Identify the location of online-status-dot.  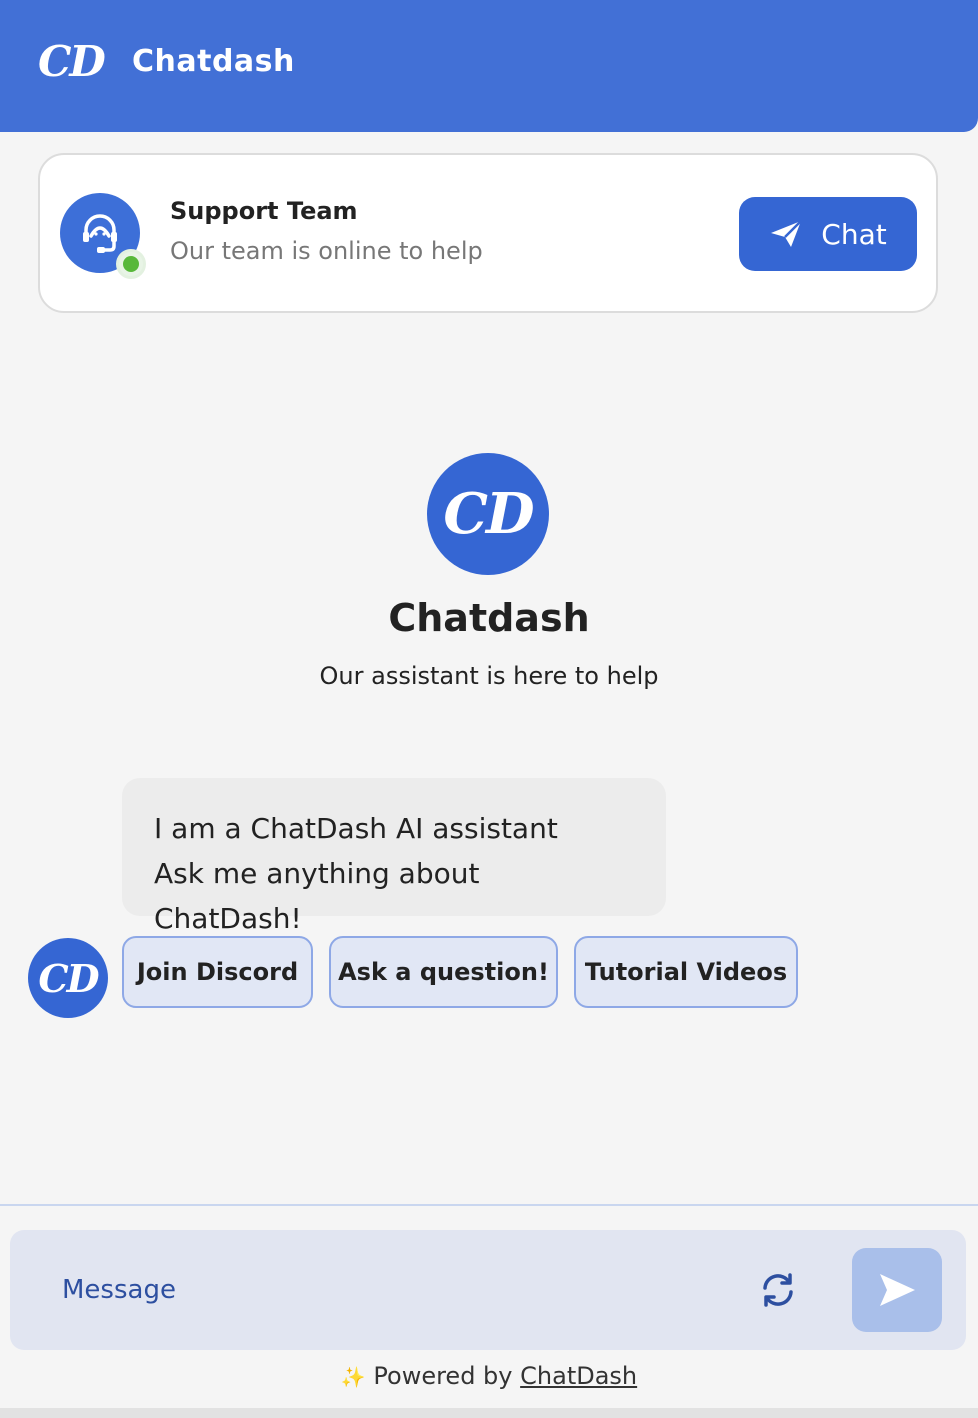
(131, 264).